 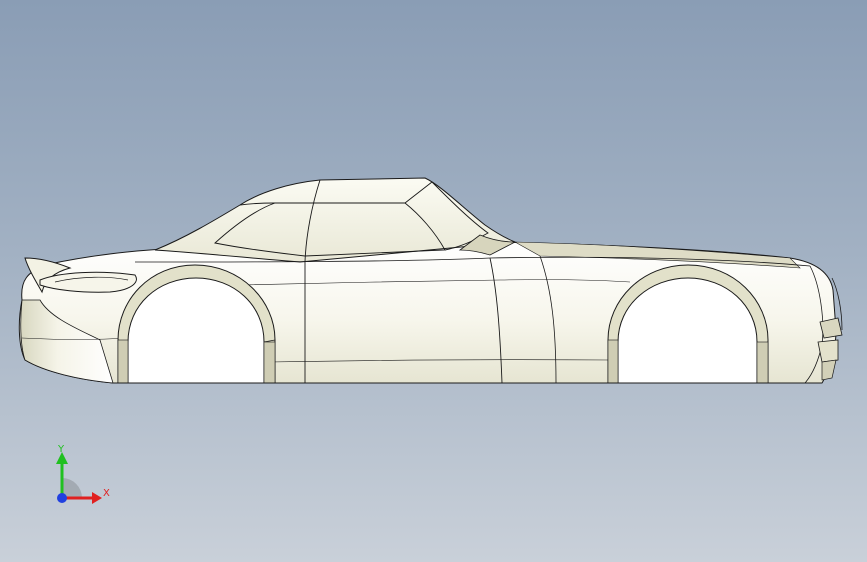 What do you see at coordinates (831, 328) in the screenshot?
I see `front-headlight` at bounding box center [831, 328].